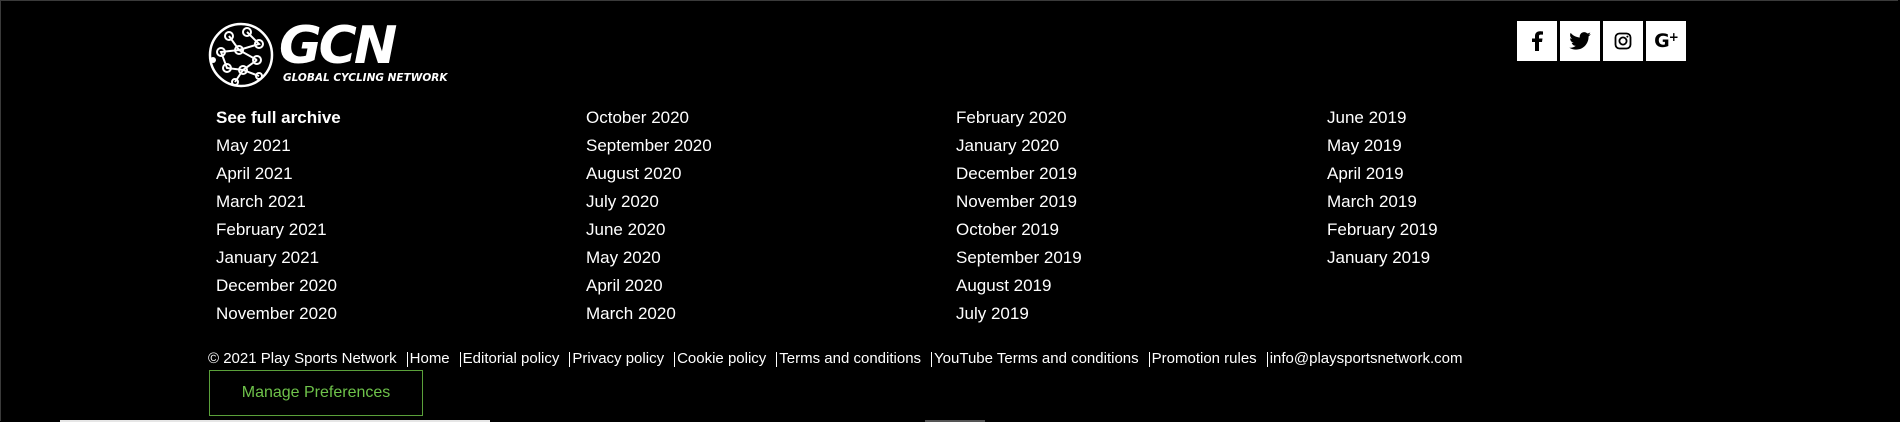 The width and height of the screenshot is (1900, 422). Describe the element at coordinates (278, 202) in the screenshot. I see `archive-link: March 2021` at that location.